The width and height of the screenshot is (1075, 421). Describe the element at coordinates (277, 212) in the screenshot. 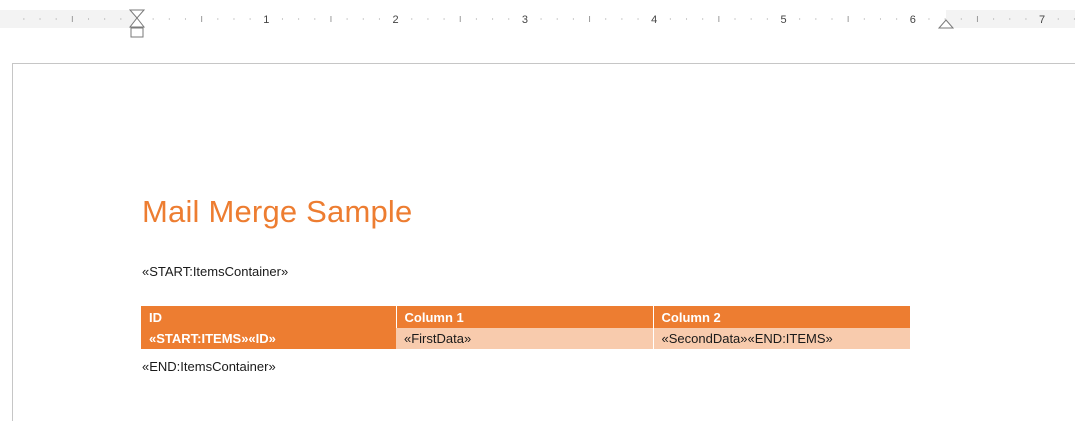

I see `document-title: Mail Merge Sample` at that location.